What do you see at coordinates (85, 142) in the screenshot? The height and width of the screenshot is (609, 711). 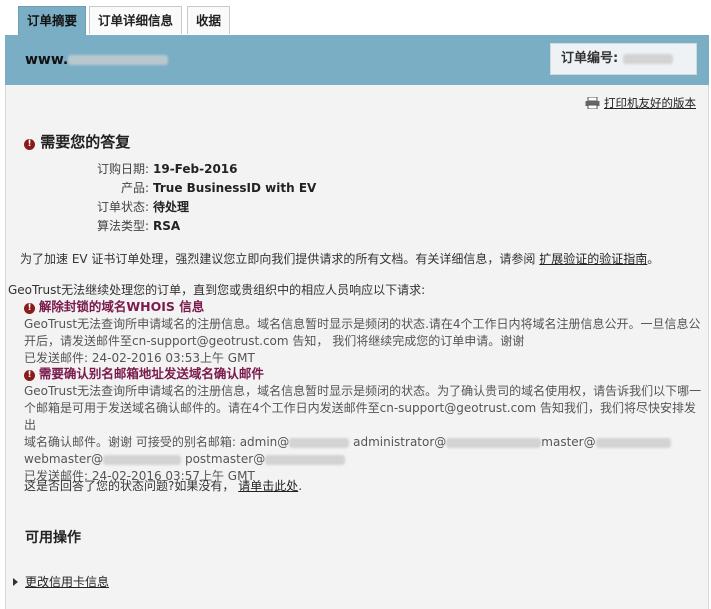 I see `need-response-title: 需要您的答复` at bounding box center [85, 142].